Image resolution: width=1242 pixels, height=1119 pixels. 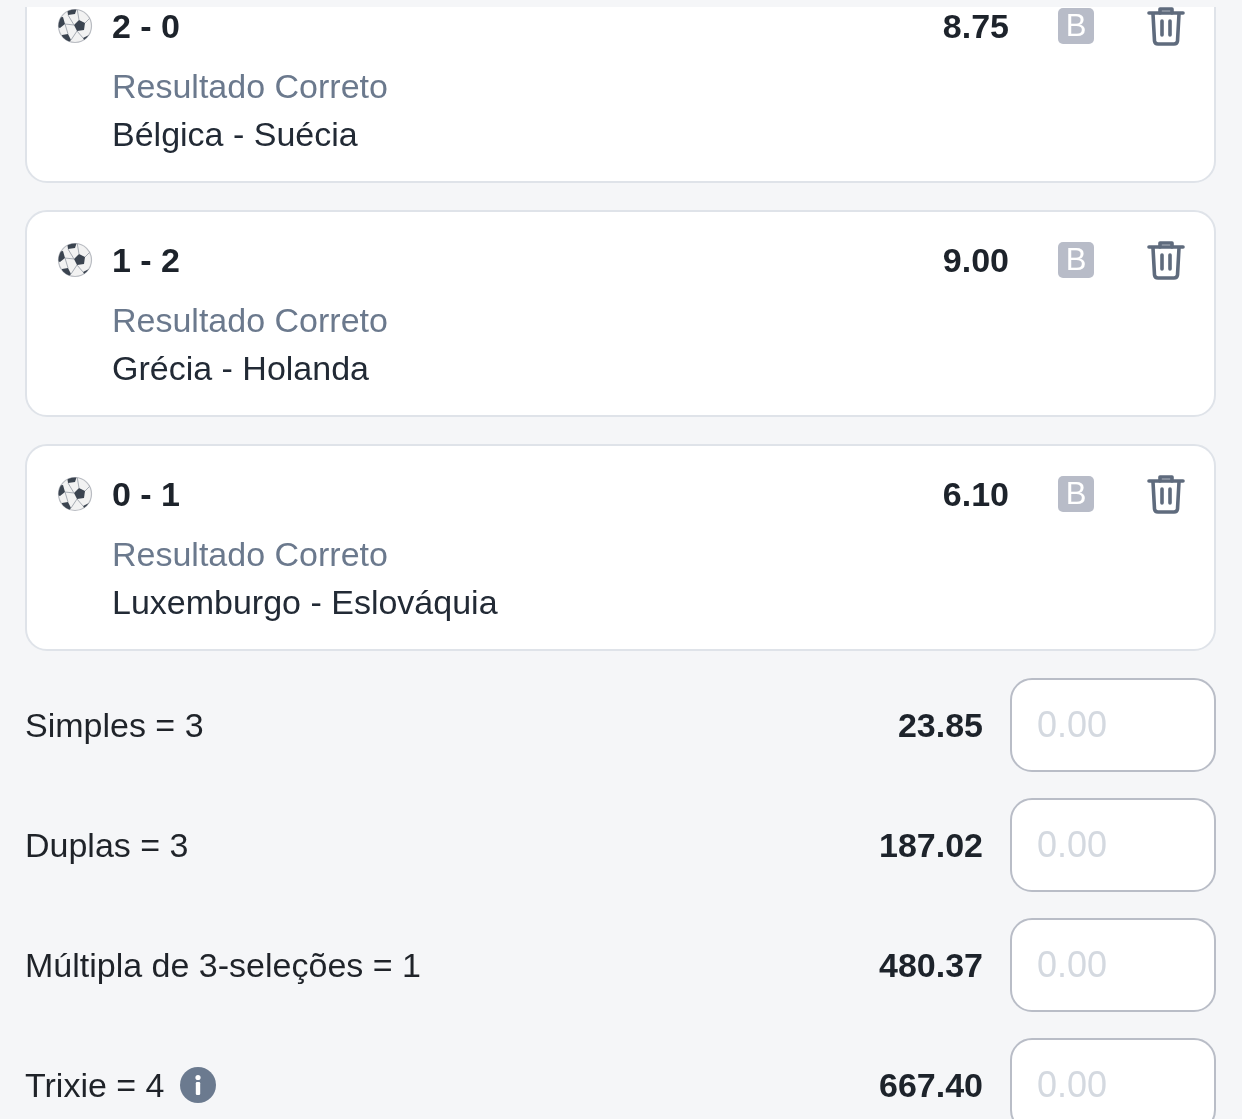 I want to click on match-name: Grécia - Holanda, so click(x=240, y=368).